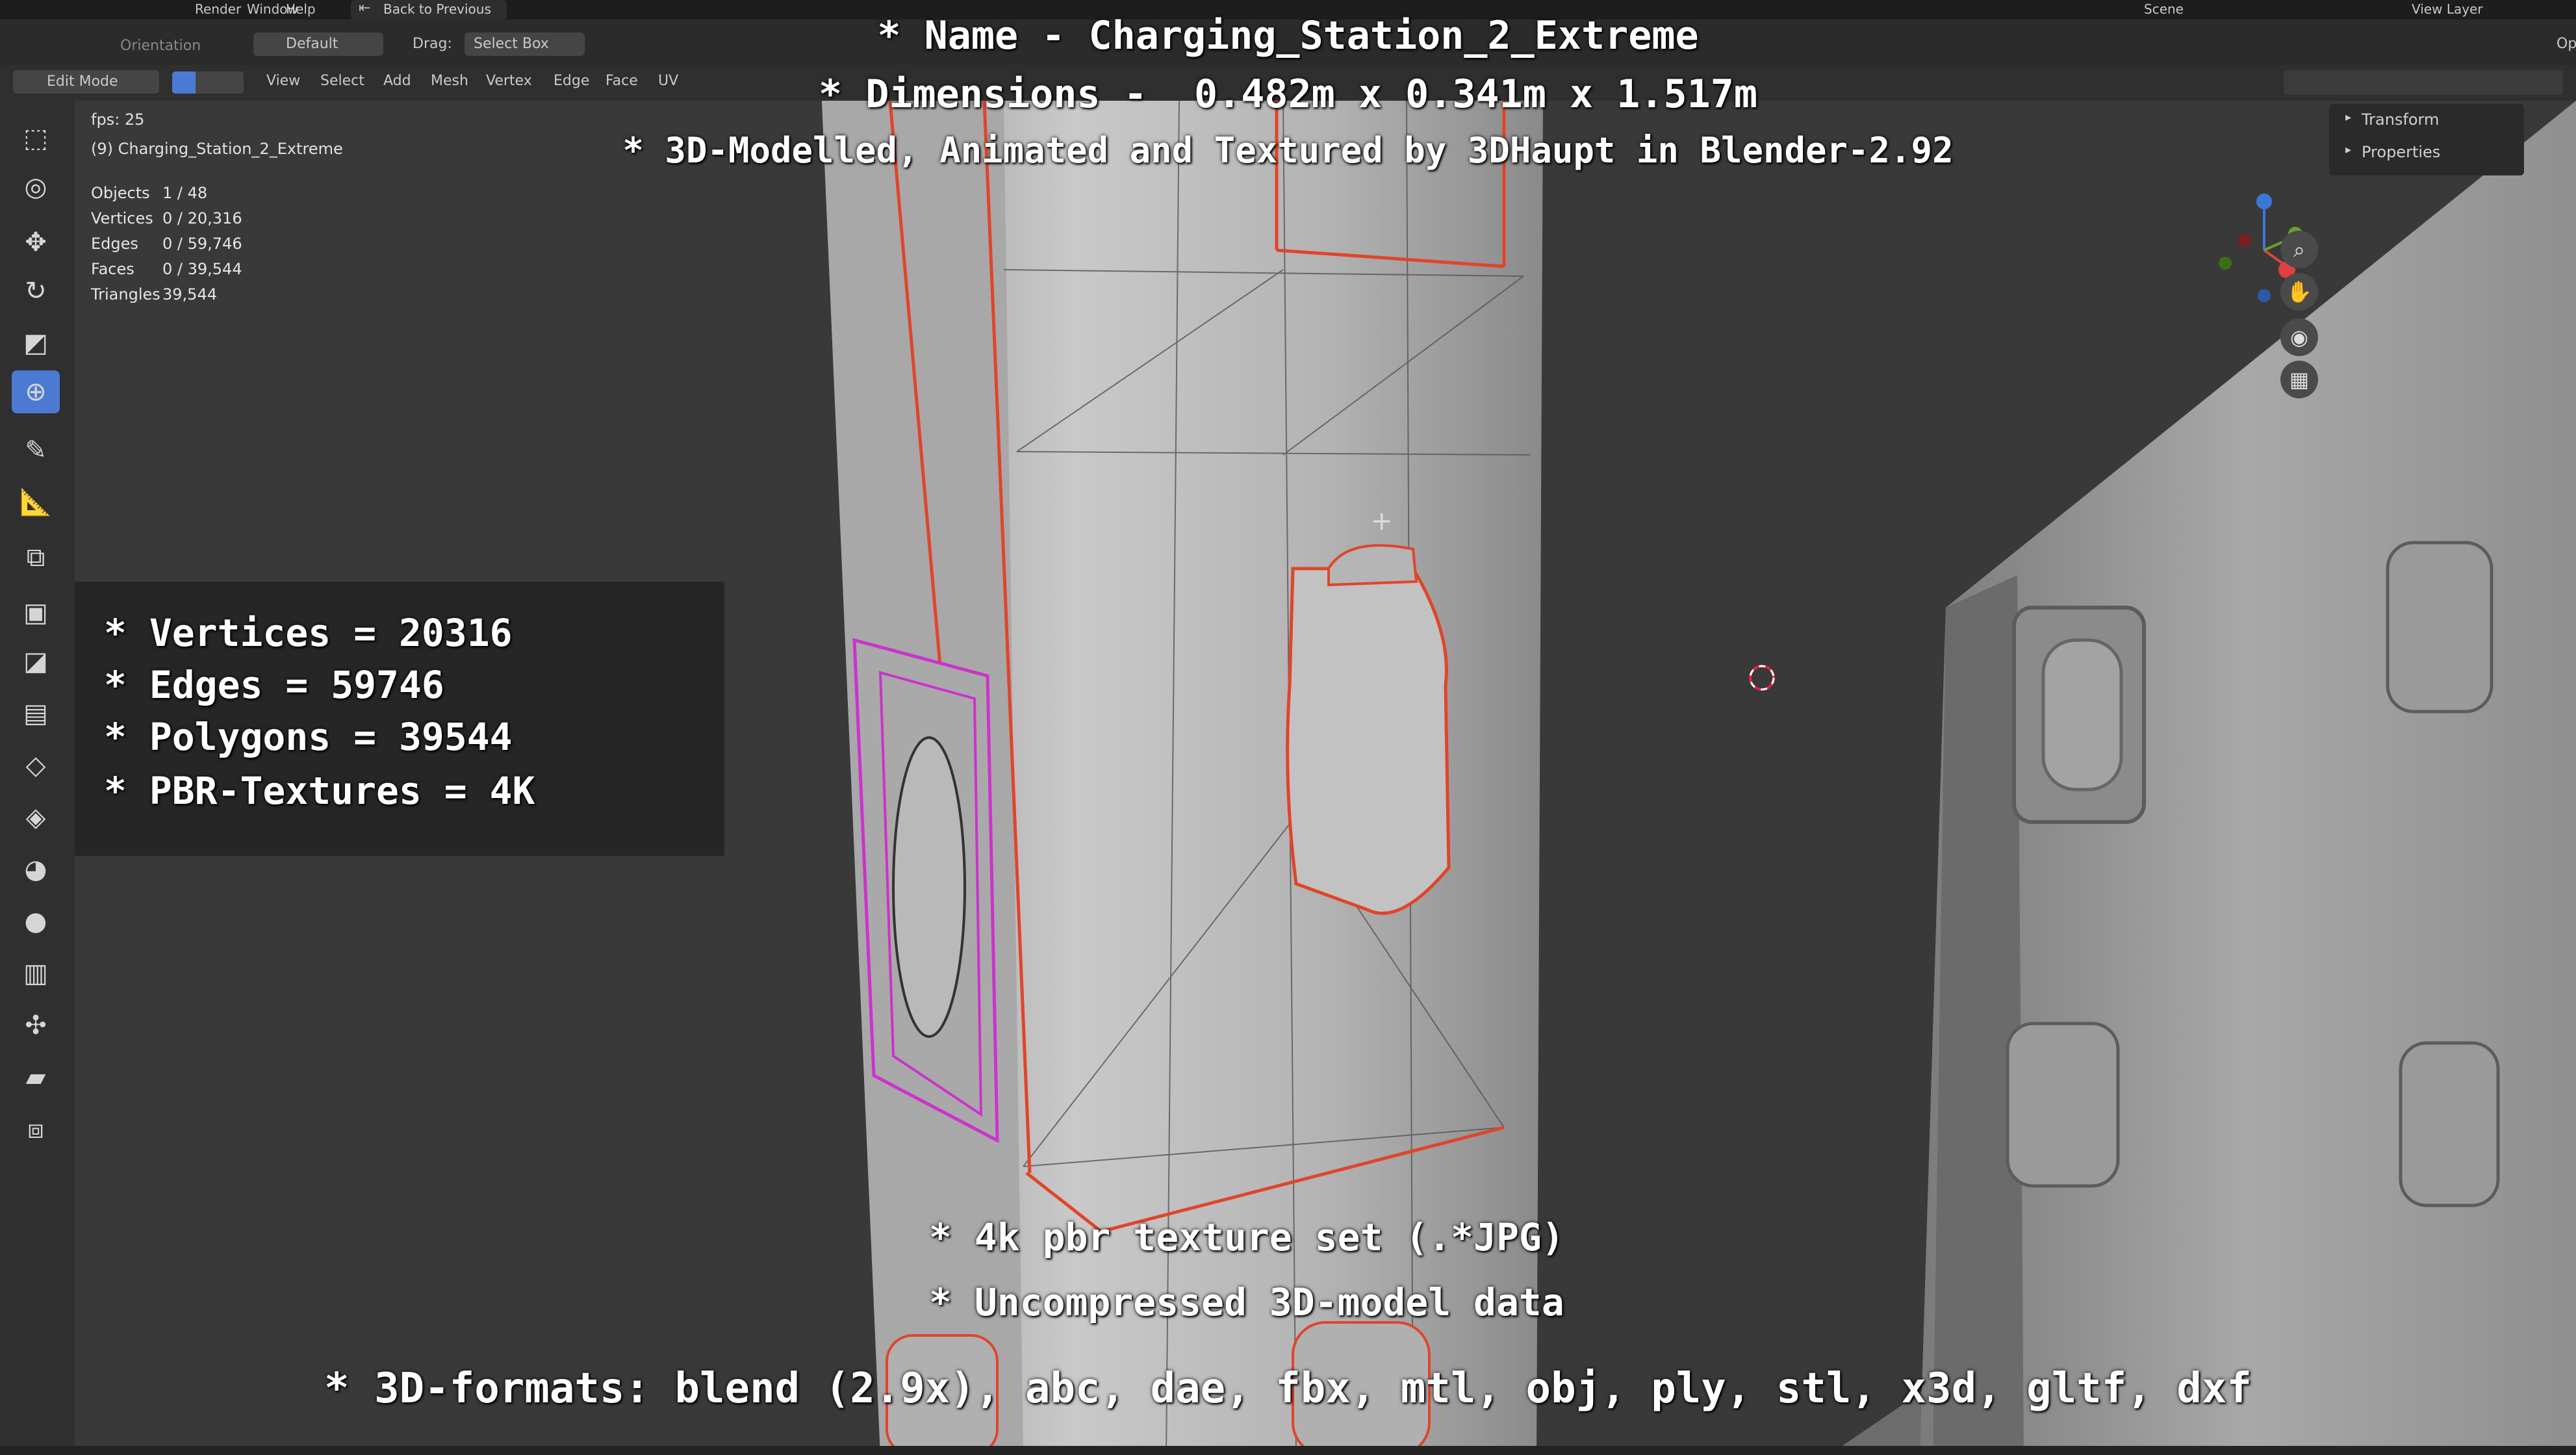 Image resolution: width=2576 pixels, height=1455 pixels. I want to click on loop-cut-tool: ▤, so click(36, 714).